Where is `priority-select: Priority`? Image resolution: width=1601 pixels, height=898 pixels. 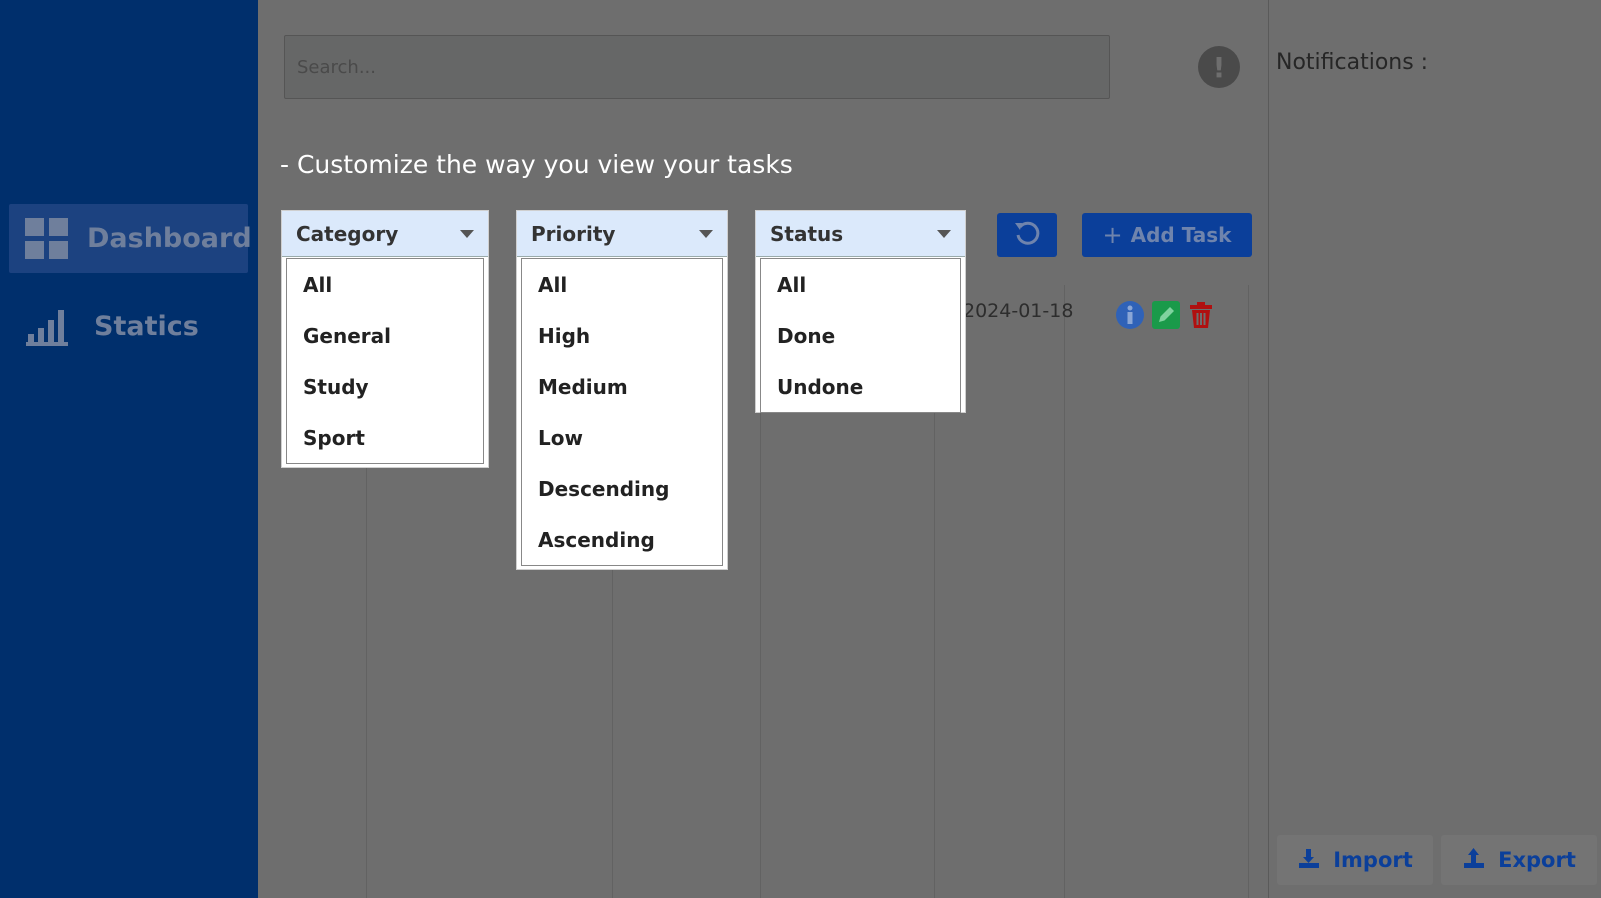
priority-select: Priority is located at coordinates (622, 234).